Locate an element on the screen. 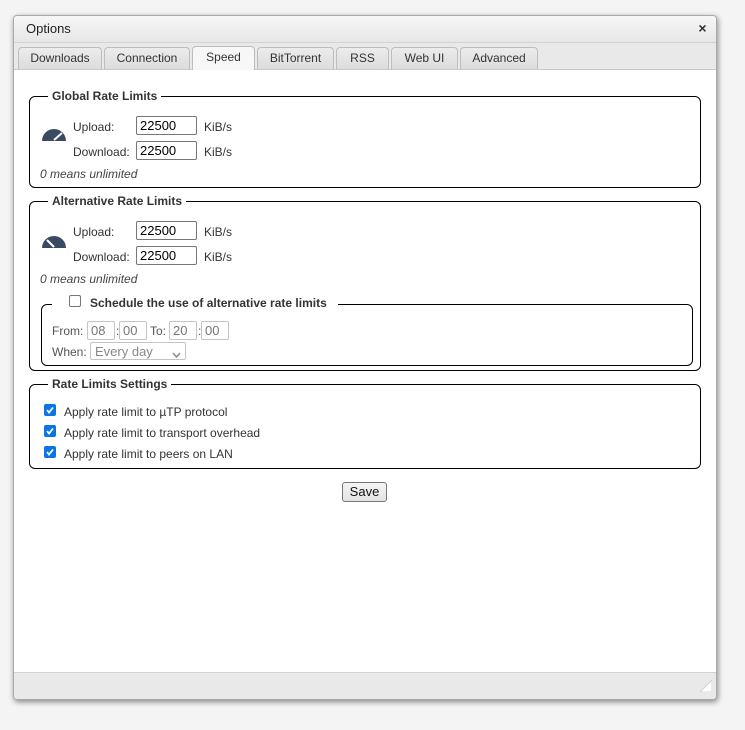 Image resolution: width=745 pixels, height=730 pixels. global-upload-input is located at coordinates (166, 125).